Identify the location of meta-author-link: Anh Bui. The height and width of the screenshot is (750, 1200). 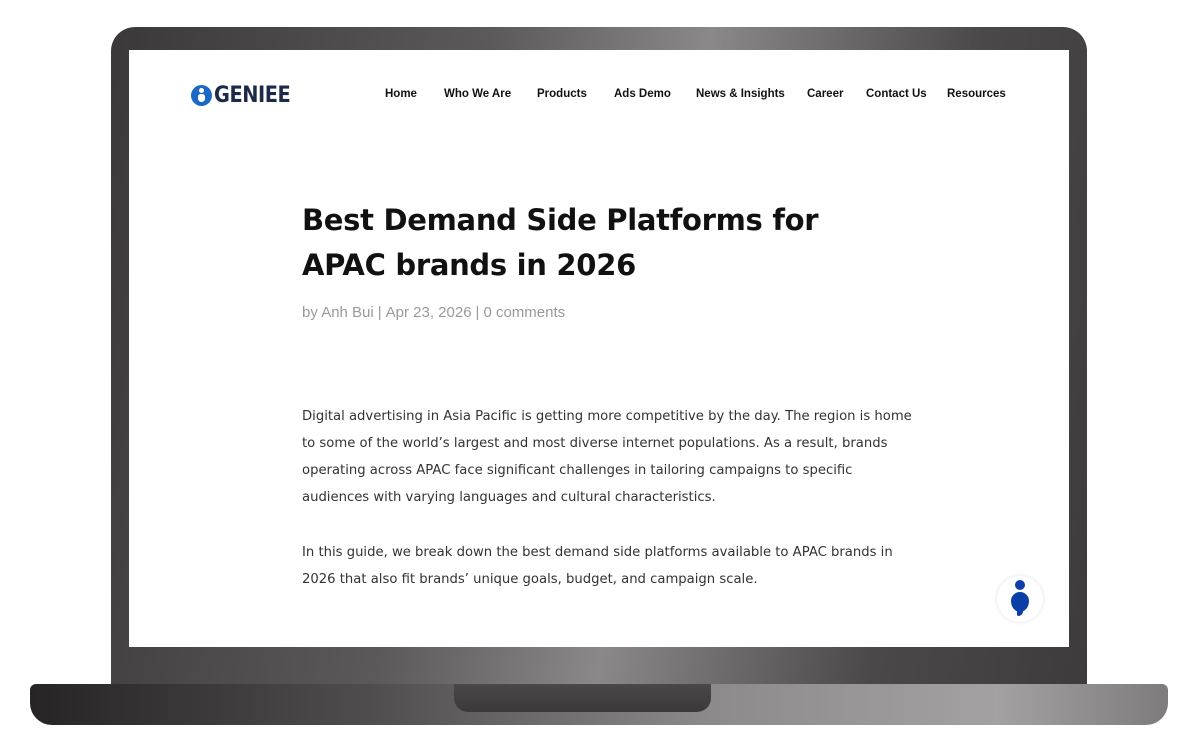
(347, 312).